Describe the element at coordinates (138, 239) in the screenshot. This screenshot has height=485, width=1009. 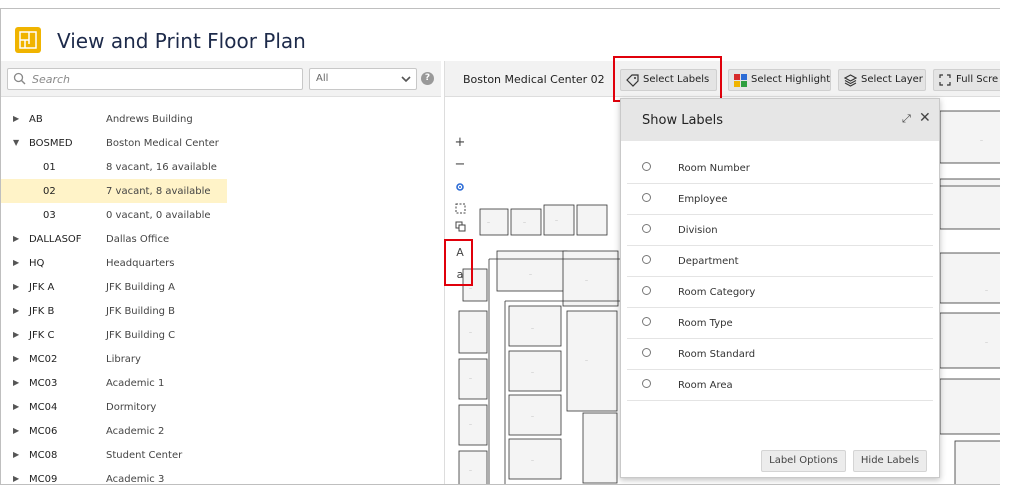
I see `tree-description: Dallas Office` at that location.